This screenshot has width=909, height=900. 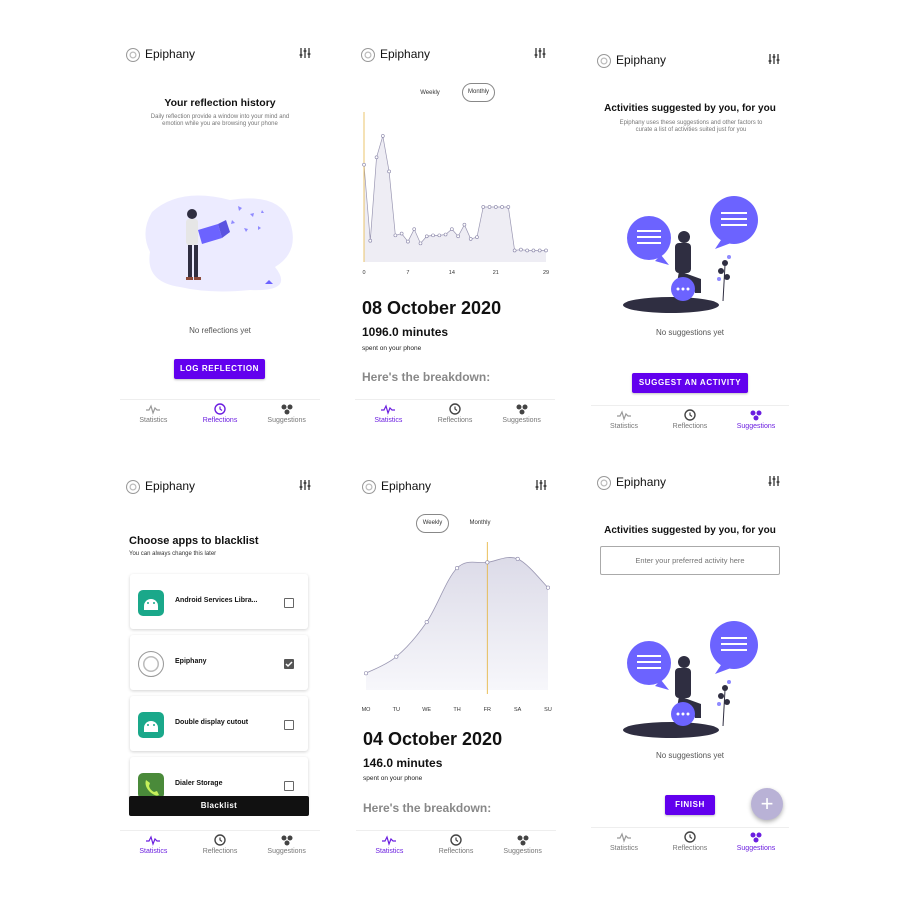 What do you see at coordinates (363, 273) in the screenshot?
I see `x-tick-label: 0` at bounding box center [363, 273].